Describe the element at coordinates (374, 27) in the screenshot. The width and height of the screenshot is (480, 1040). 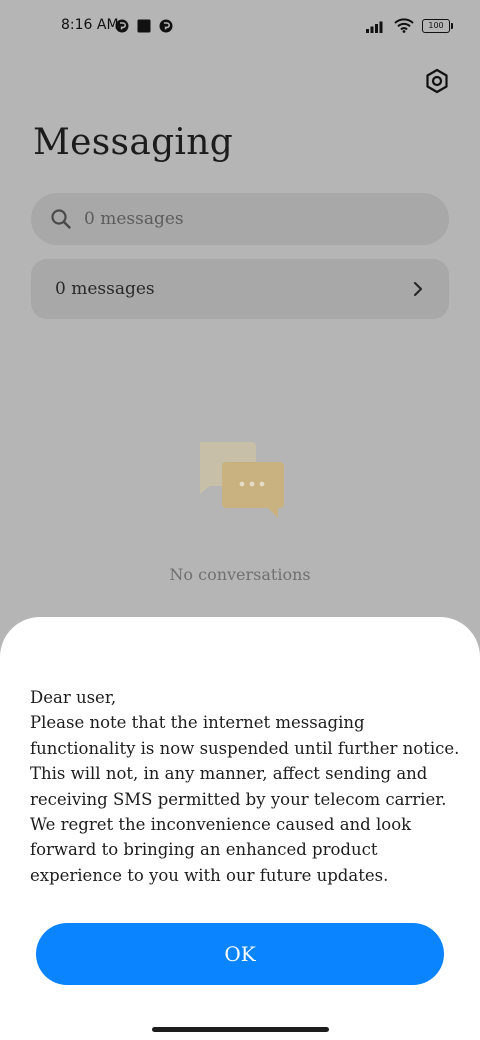
I see `signal-icon` at that location.